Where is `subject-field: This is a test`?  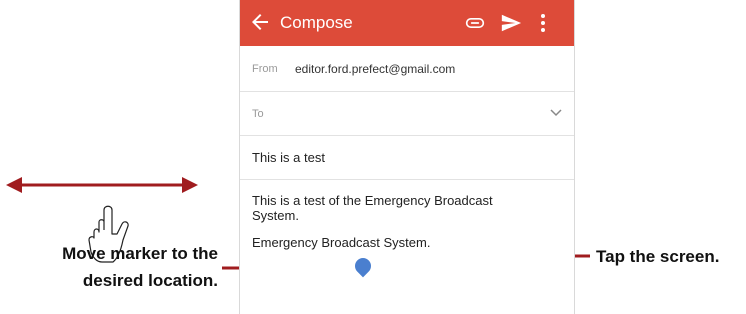 subject-field: This is a test is located at coordinates (407, 158).